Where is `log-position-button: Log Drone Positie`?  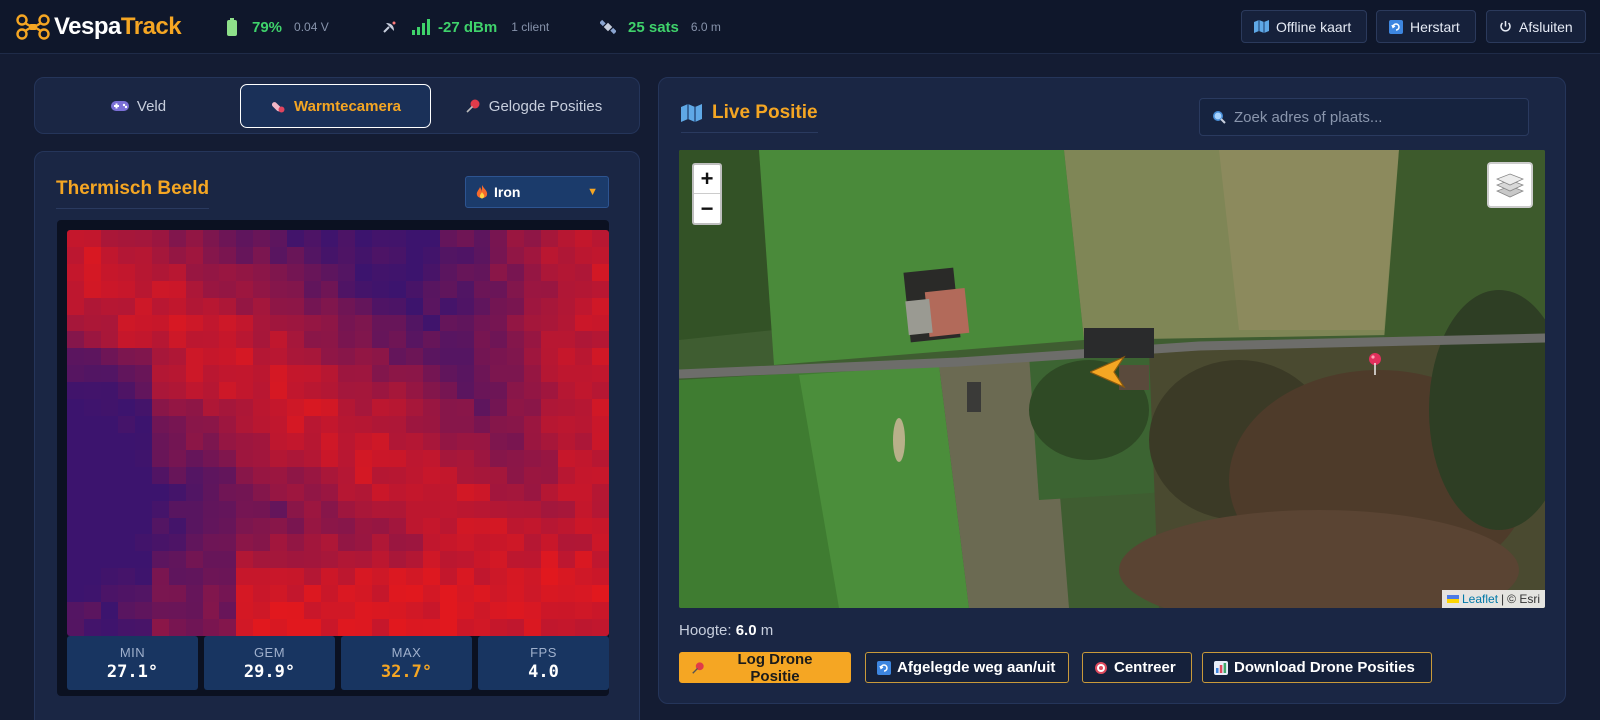 log-position-button: Log Drone Positie is located at coordinates (765, 668).